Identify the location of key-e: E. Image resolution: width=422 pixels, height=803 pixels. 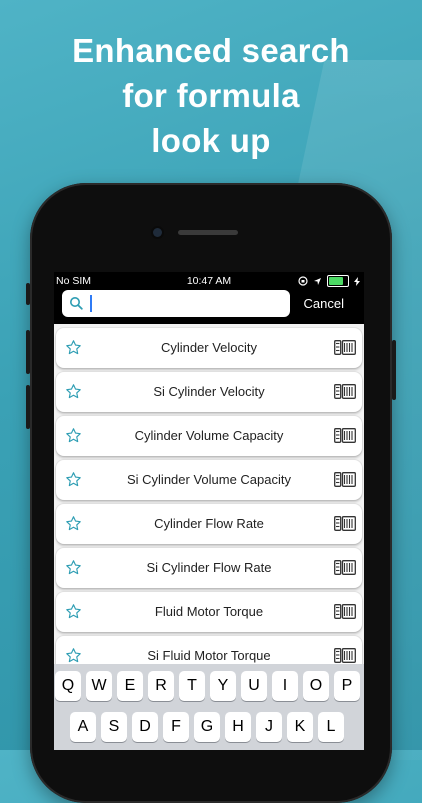
(130, 686).